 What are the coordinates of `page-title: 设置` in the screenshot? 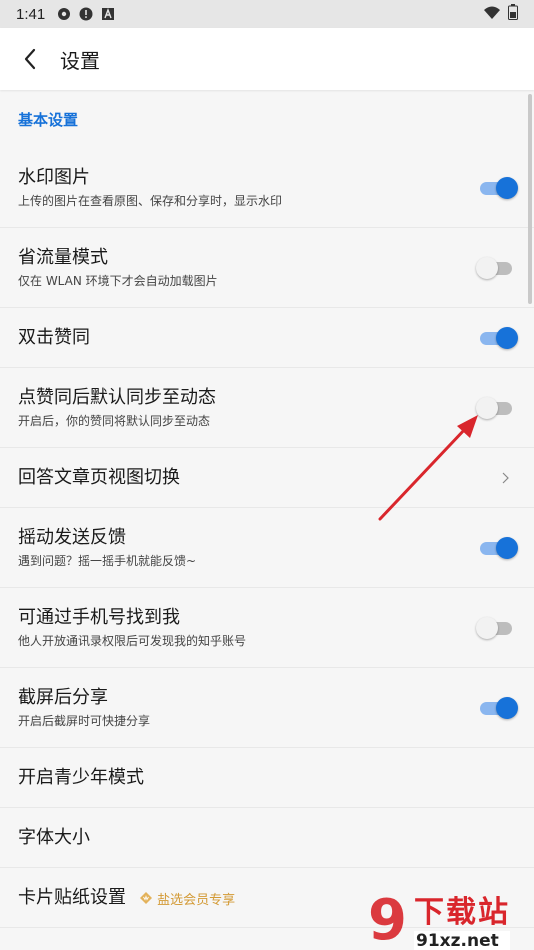 It's located at (80, 60).